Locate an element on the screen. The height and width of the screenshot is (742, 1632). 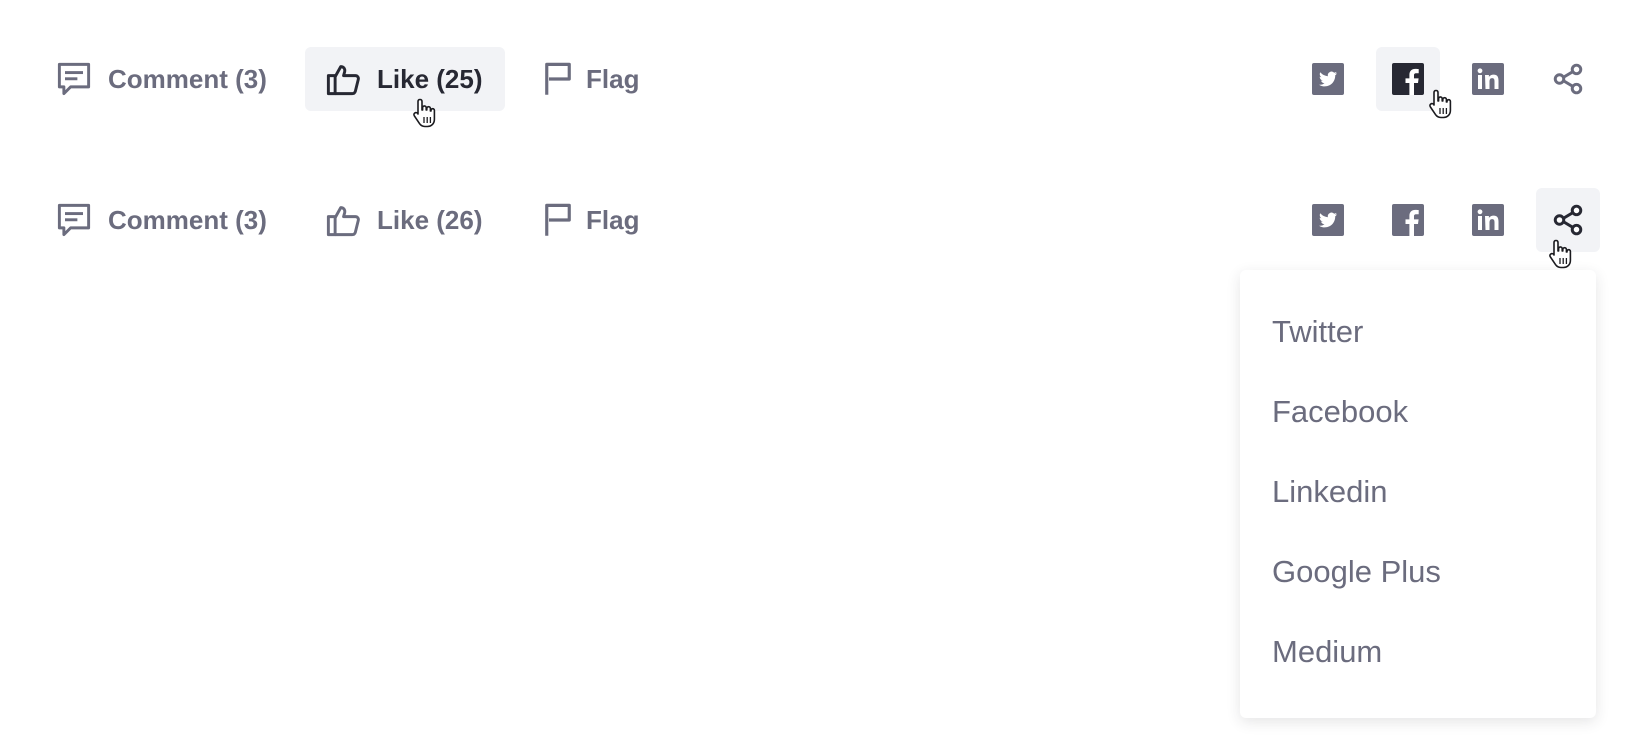
post-actions-row-1: Comment (3) Like (25) Flag is located at coordinates (816, 79).